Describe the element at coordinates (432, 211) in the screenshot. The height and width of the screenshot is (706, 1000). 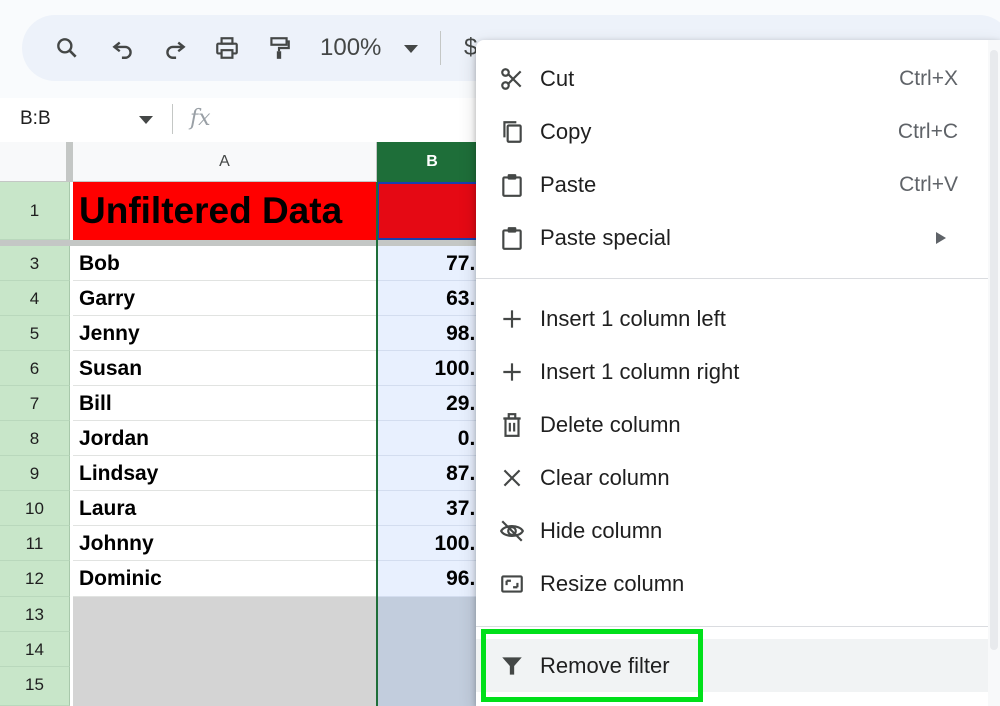
I see `header-cell-b1` at that location.